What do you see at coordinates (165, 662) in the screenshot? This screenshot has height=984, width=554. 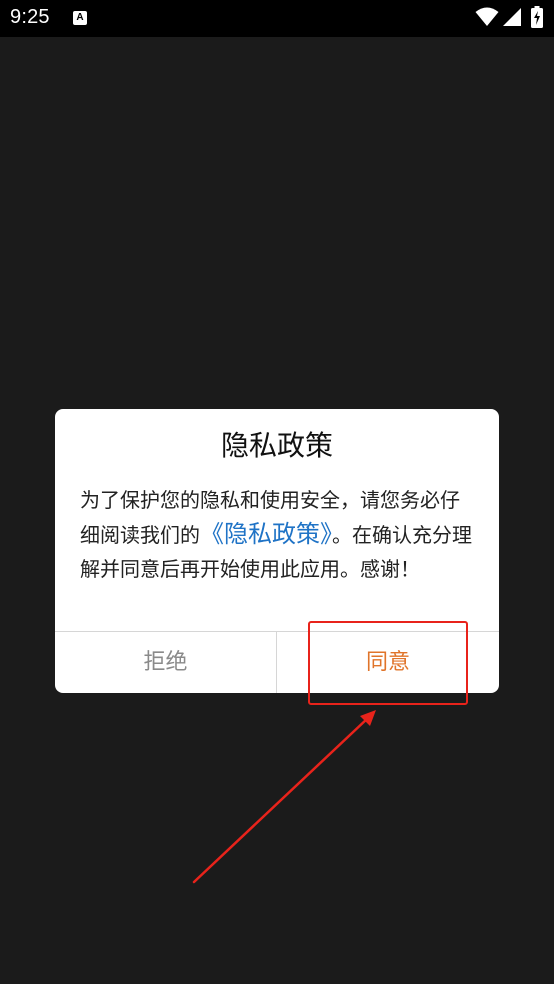 I see `refuse-button: 拒绝` at bounding box center [165, 662].